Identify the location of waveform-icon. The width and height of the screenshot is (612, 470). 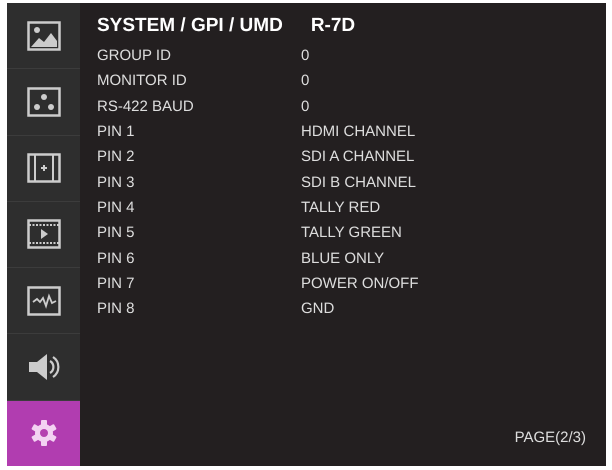
(43, 301).